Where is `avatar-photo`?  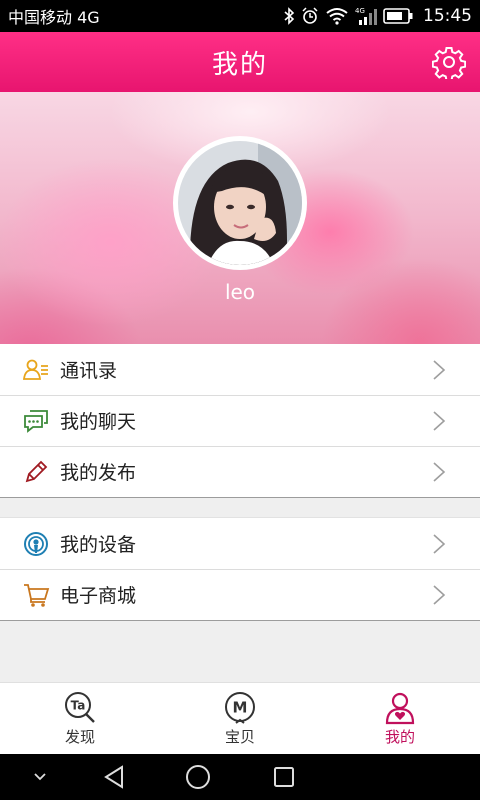
avatar-photo is located at coordinates (240, 203).